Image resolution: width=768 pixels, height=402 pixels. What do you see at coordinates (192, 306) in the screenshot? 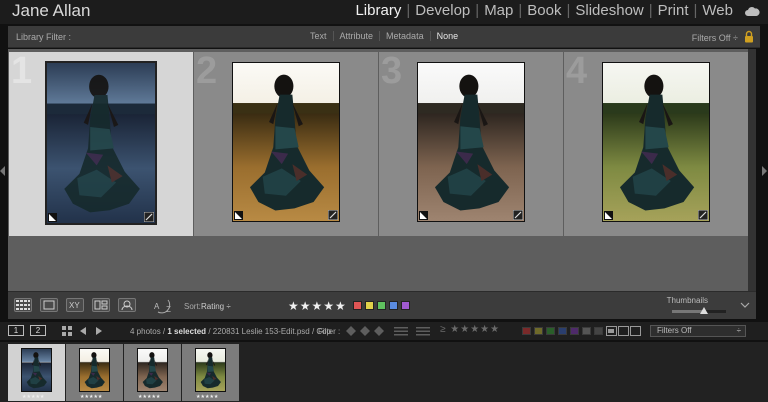
I see `sort-label: Sort:` at bounding box center [192, 306].